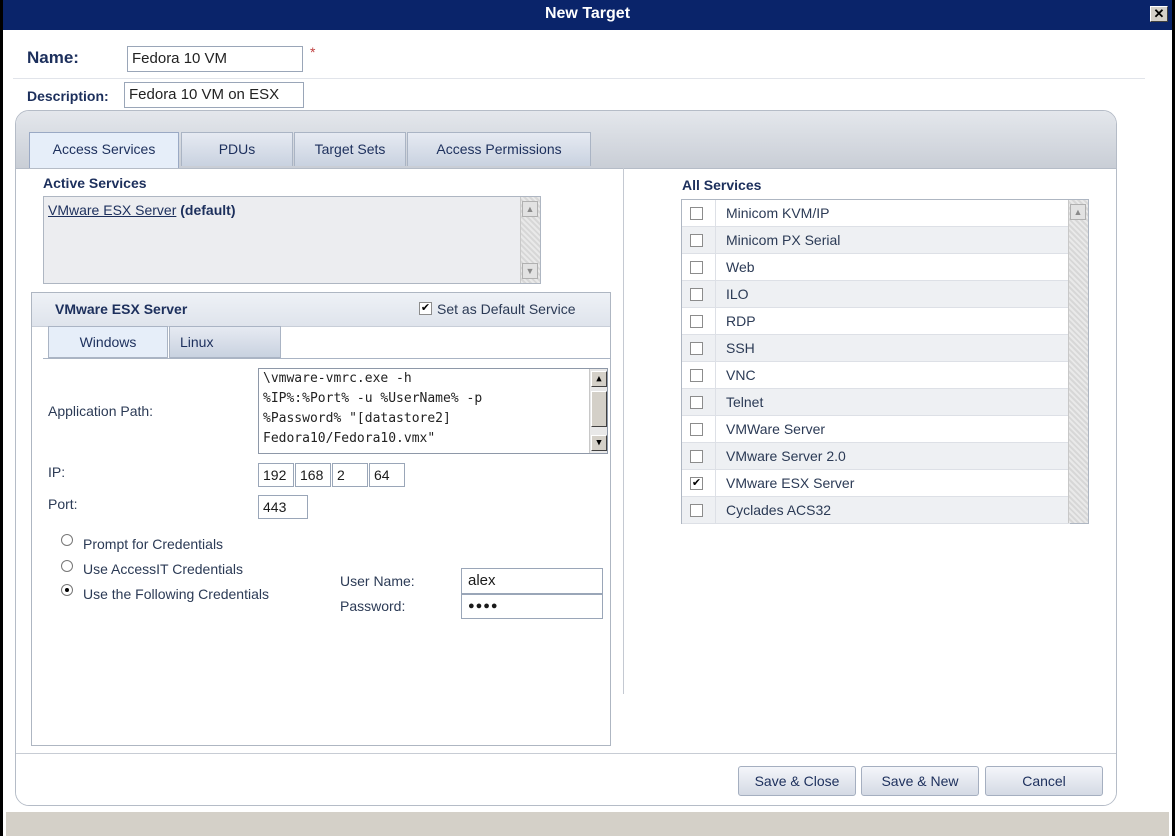  Describe the element at coordinates (696, 483) in the screenshot. I see `service-checkbox: ✔` at that location.